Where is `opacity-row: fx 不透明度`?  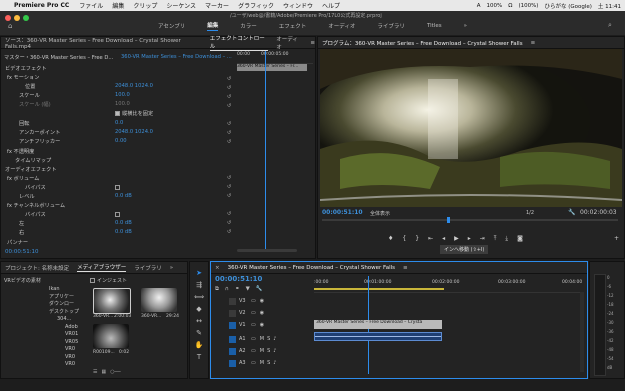 opacity-row: fx 不透明度 is located at coordinates (20, 151).